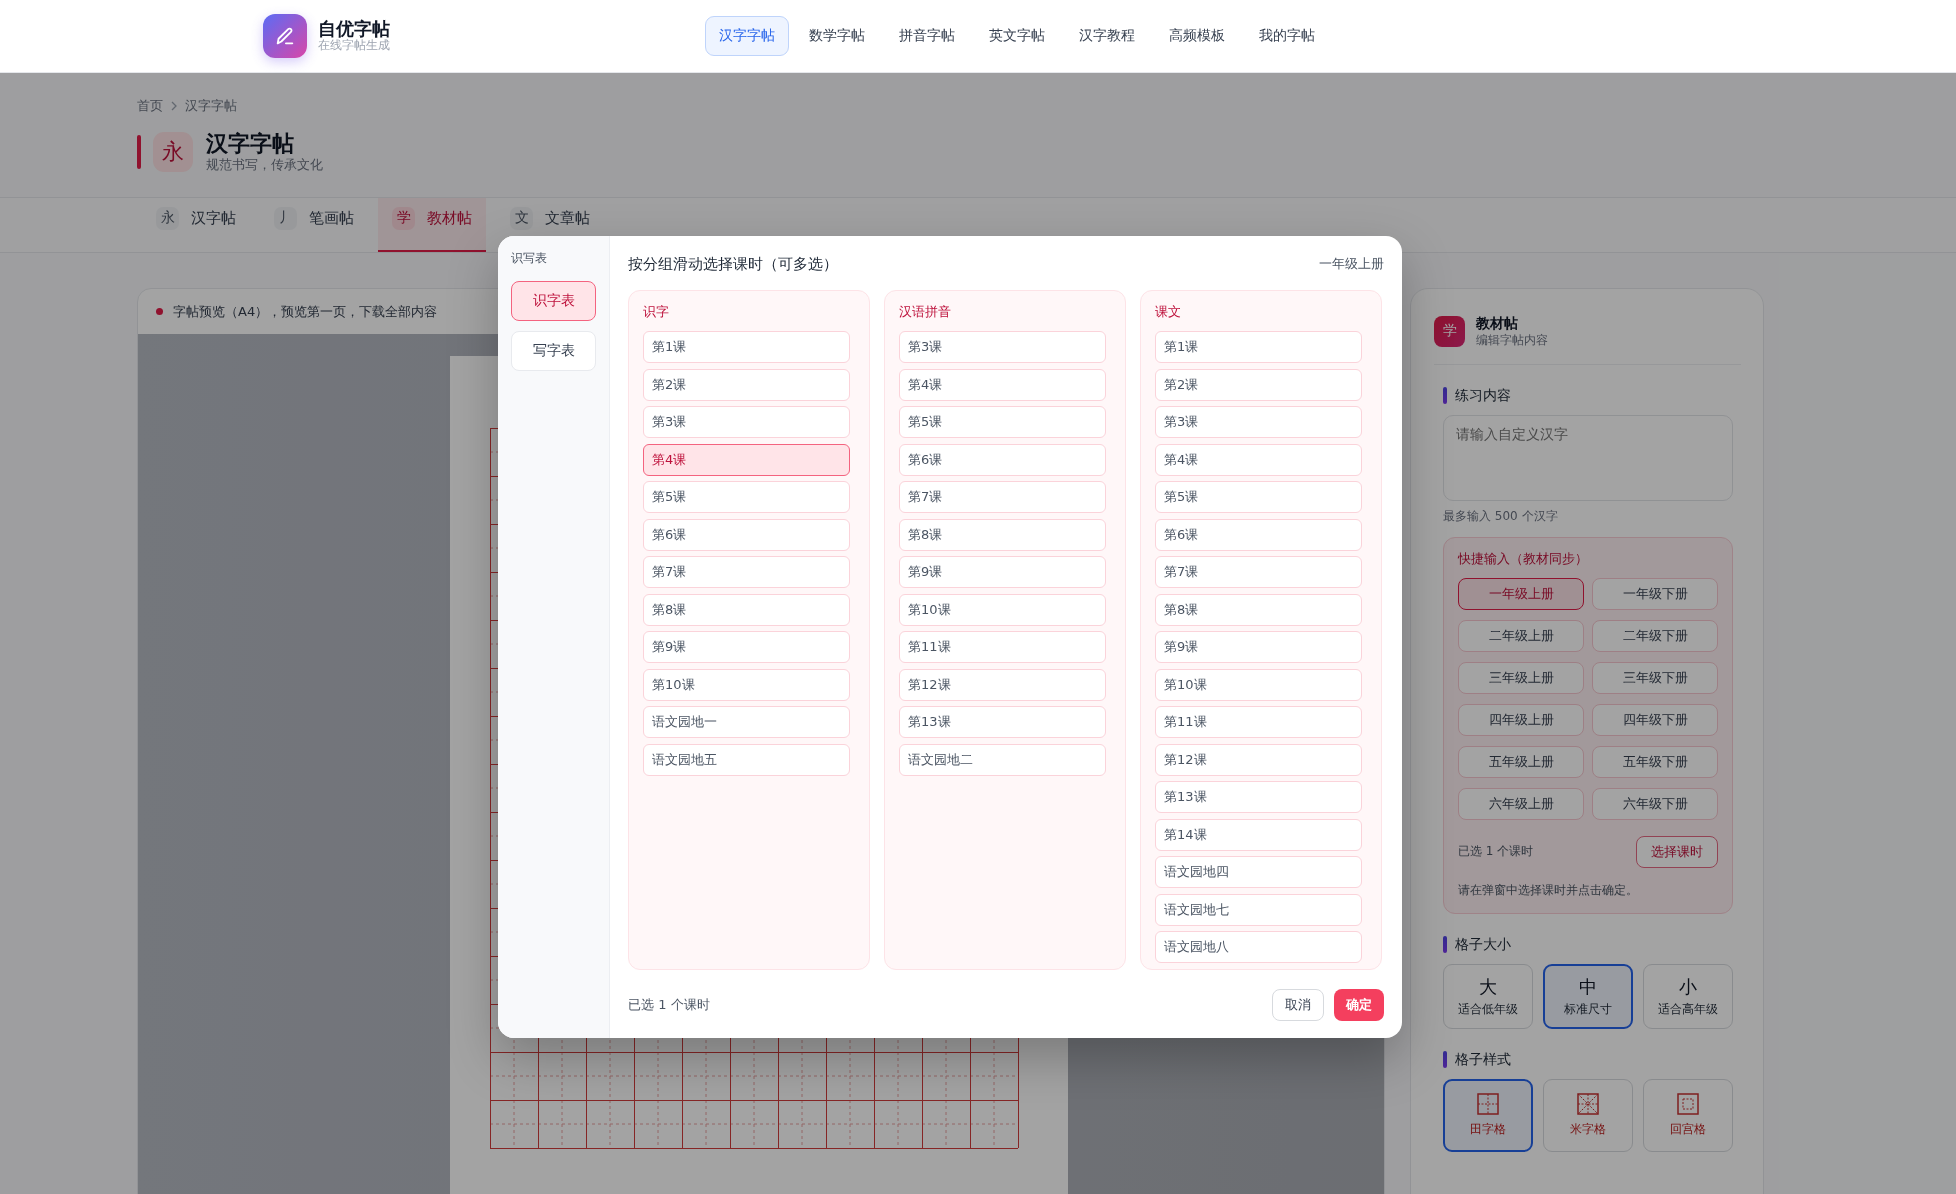  Describe the element at coordinates (354, 28) in the screenshot. I see `brand-title: 自优字帖` at that location.